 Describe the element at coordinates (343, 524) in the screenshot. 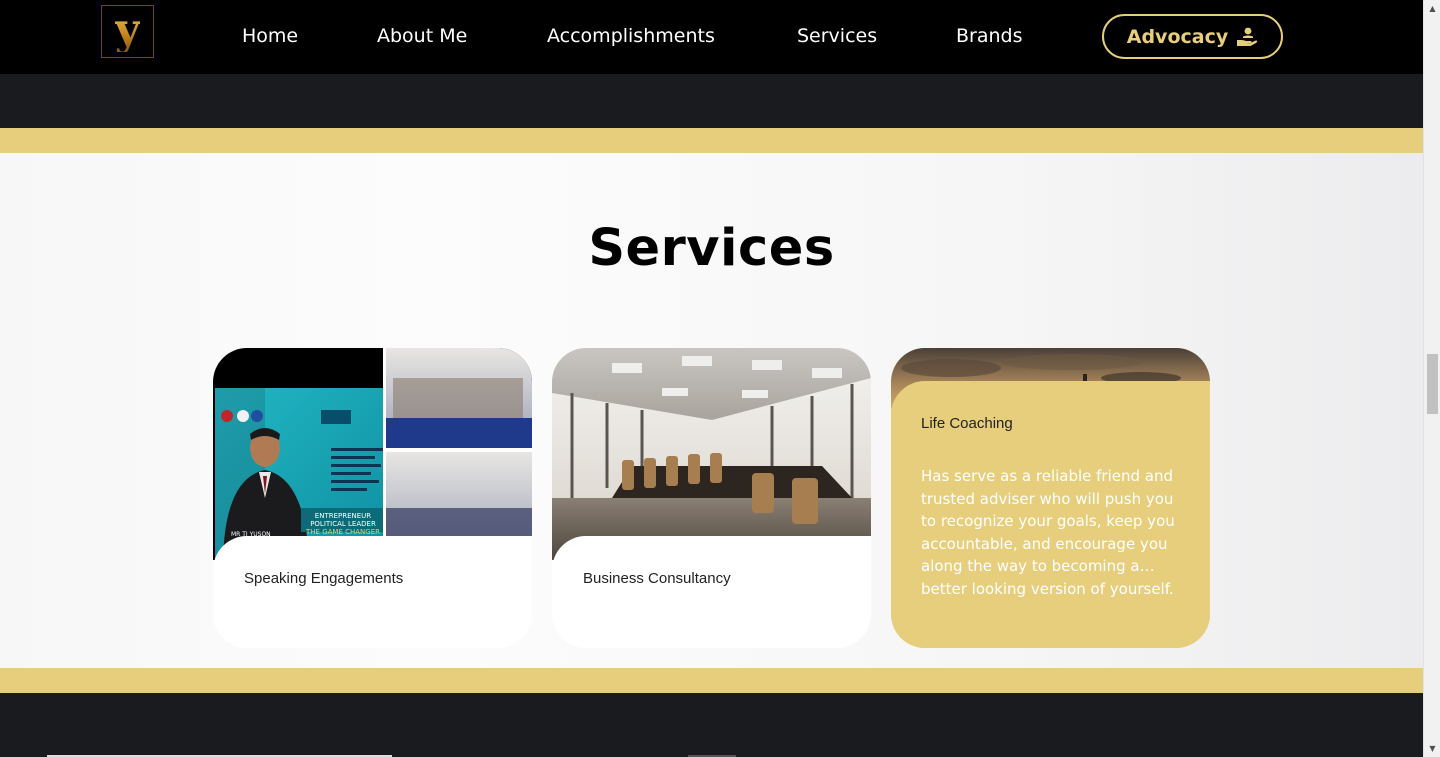

I see `poster-tagline-line2: POLITICAL LEADER` at that location.